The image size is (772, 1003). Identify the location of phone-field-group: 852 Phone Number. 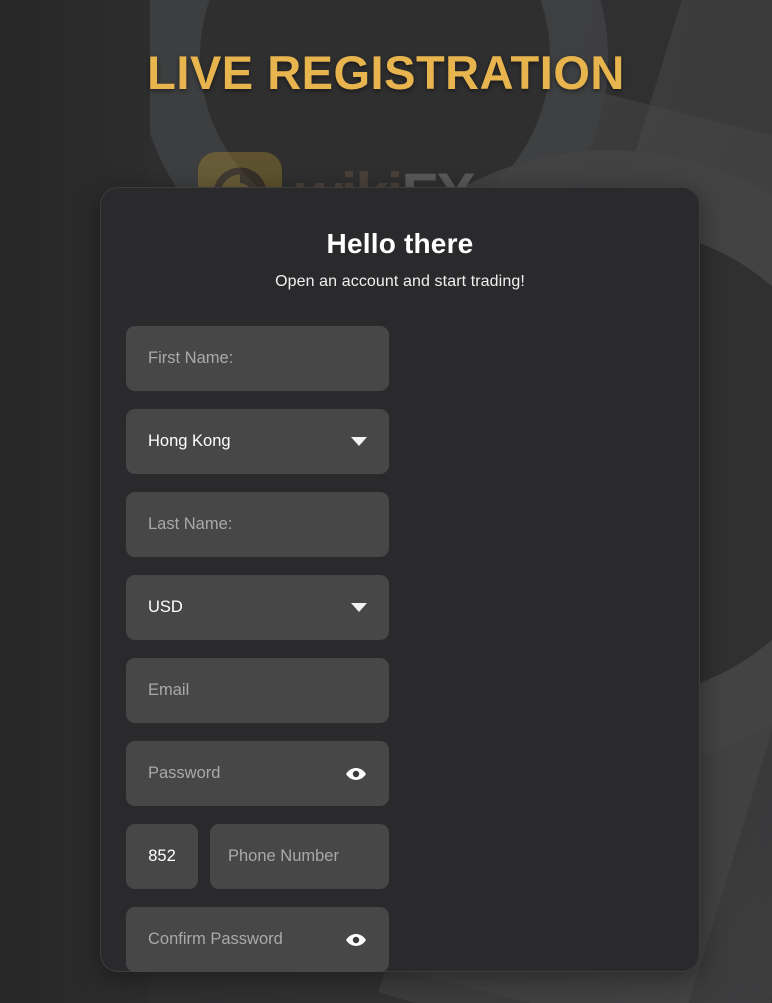
(257, 856).